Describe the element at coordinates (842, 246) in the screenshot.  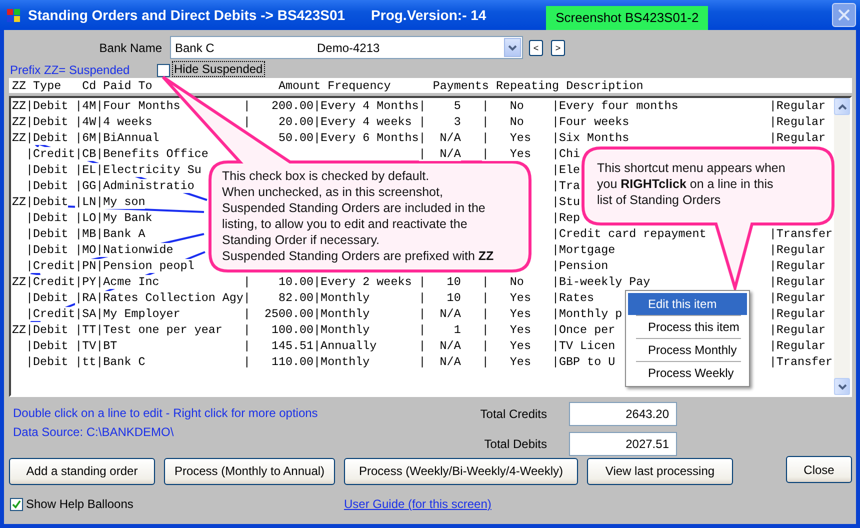
I see `scrollbar` at that location.